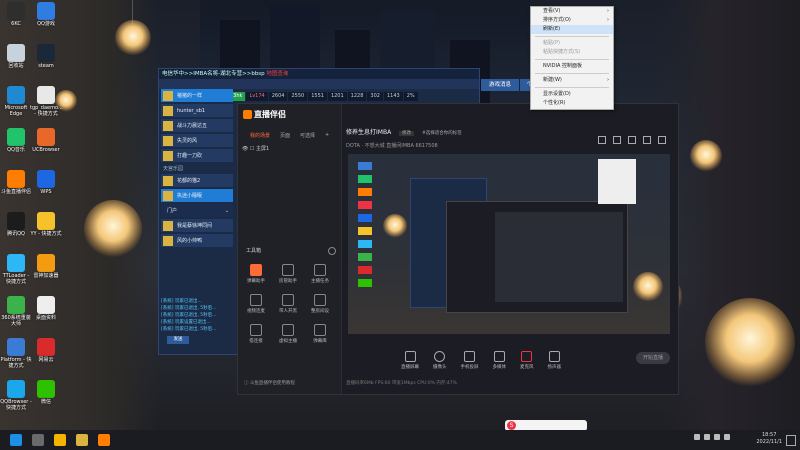 The image size is (800, 450). Describe the element at coordinates (16, 269) in the screenshot. I see `desktop-icon: TTLoader - 快捷方式` at that location.